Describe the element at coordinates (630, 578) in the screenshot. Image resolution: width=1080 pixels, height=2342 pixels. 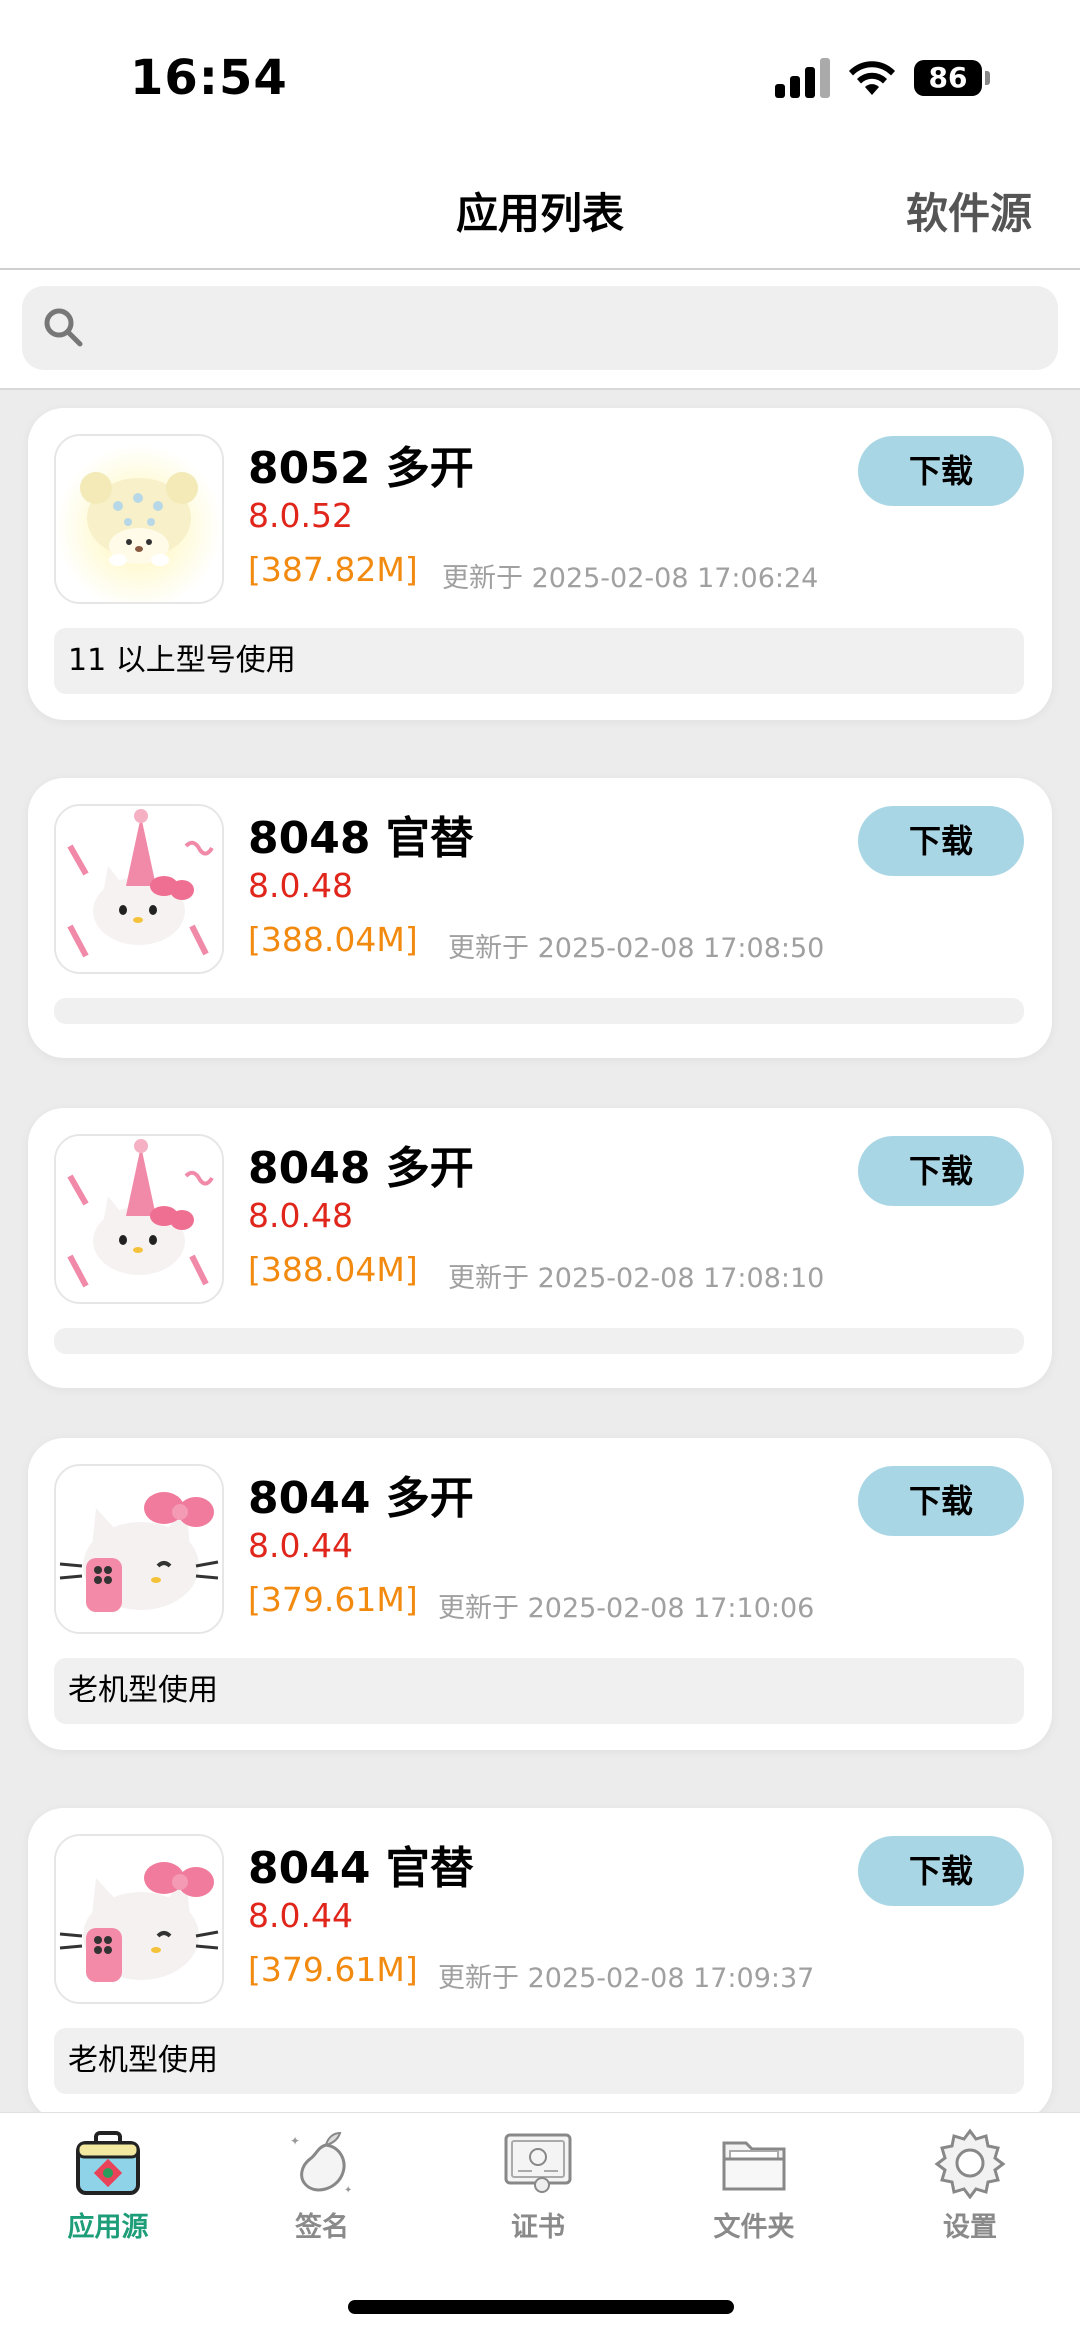
I see `app-updated: 更新于 2025-02-08 17:06:24` at that location.